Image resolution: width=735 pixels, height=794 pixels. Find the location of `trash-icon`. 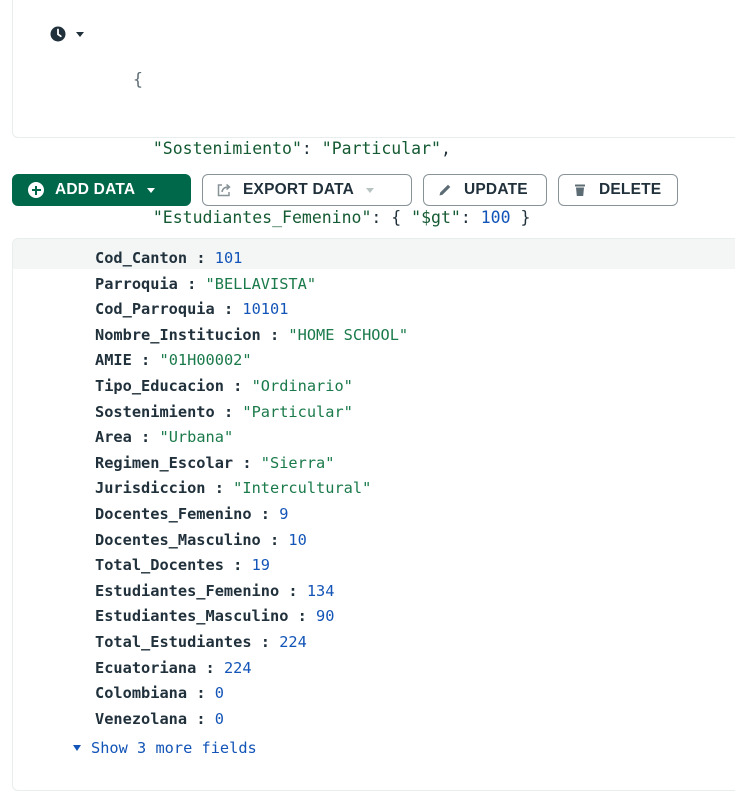

trash-icon is located at coordinates (580, 190).